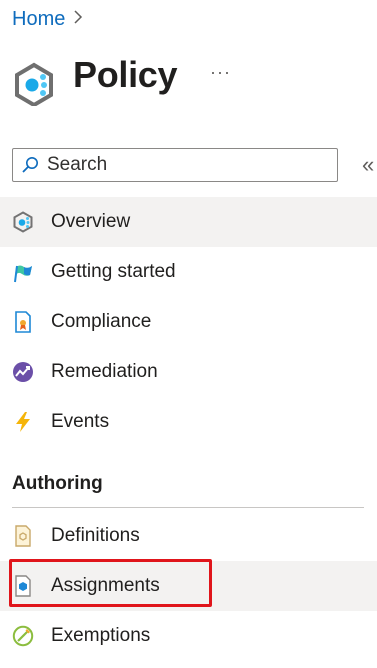 This screenshot has height=668, width=377. Describe the element at coordinates (368, 165) in the screenshot. I see `collapse-menu-icon: «` at that location.